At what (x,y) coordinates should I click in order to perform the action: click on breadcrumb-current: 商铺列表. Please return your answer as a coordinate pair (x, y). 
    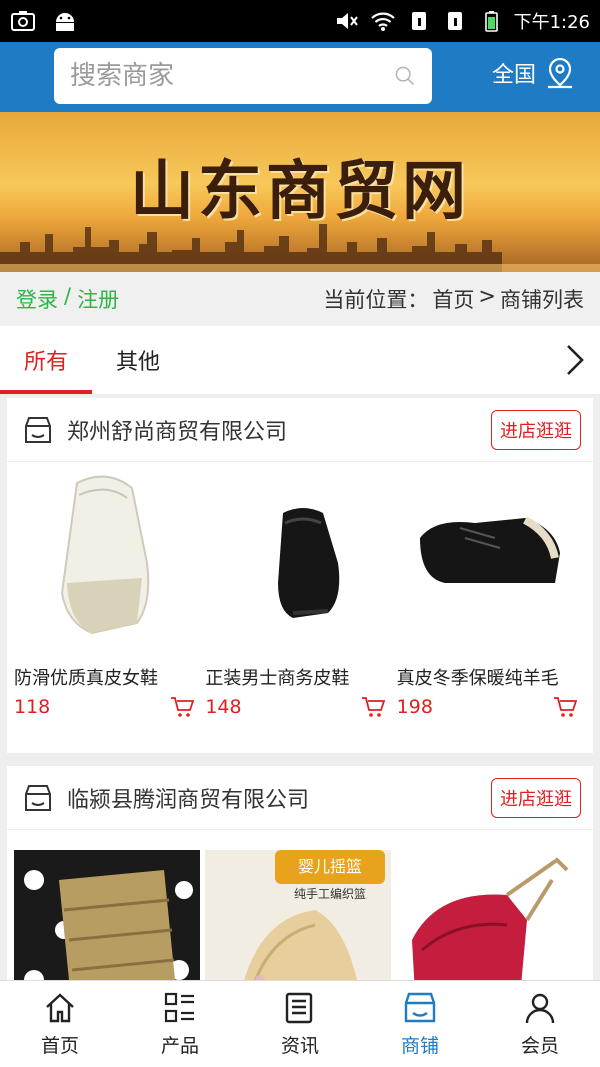
    Looking at the image, I should click on (542, 300).